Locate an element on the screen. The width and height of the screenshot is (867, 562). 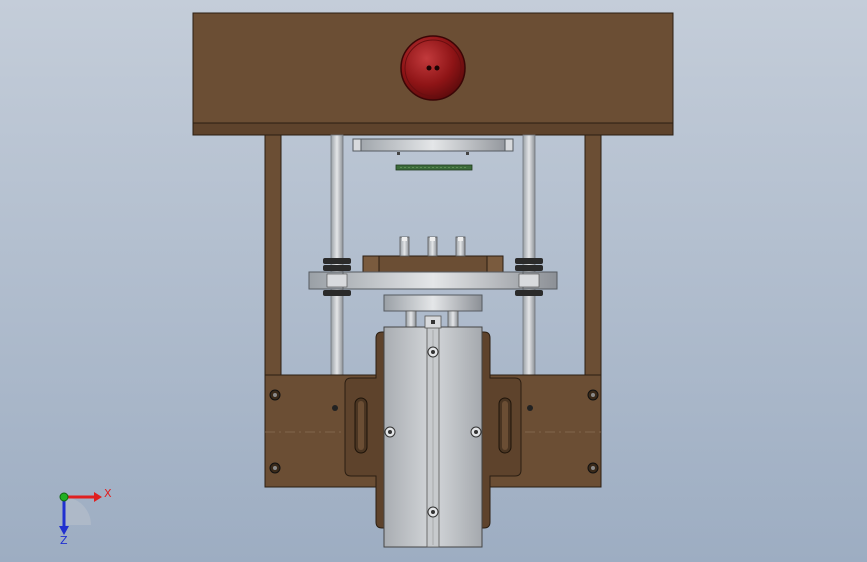
bushing-left is located at coordinates (337, 277).